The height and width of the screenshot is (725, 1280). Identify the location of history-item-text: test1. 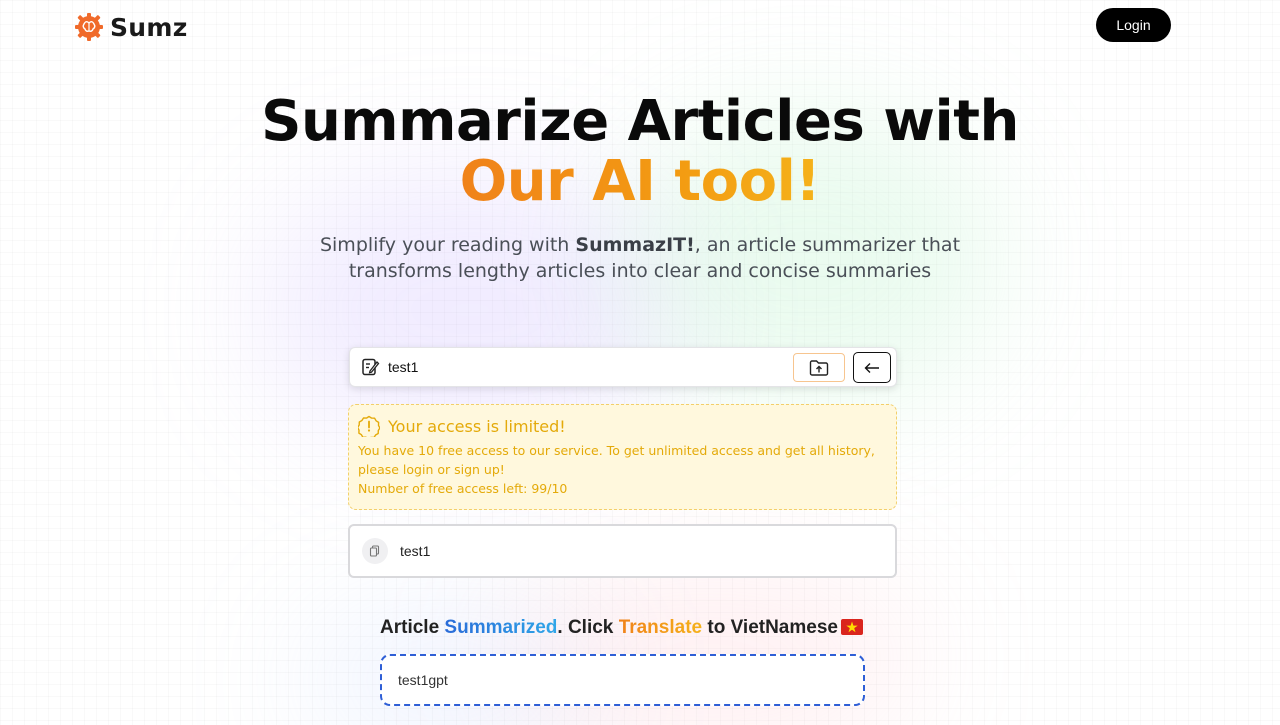
(415, 551).